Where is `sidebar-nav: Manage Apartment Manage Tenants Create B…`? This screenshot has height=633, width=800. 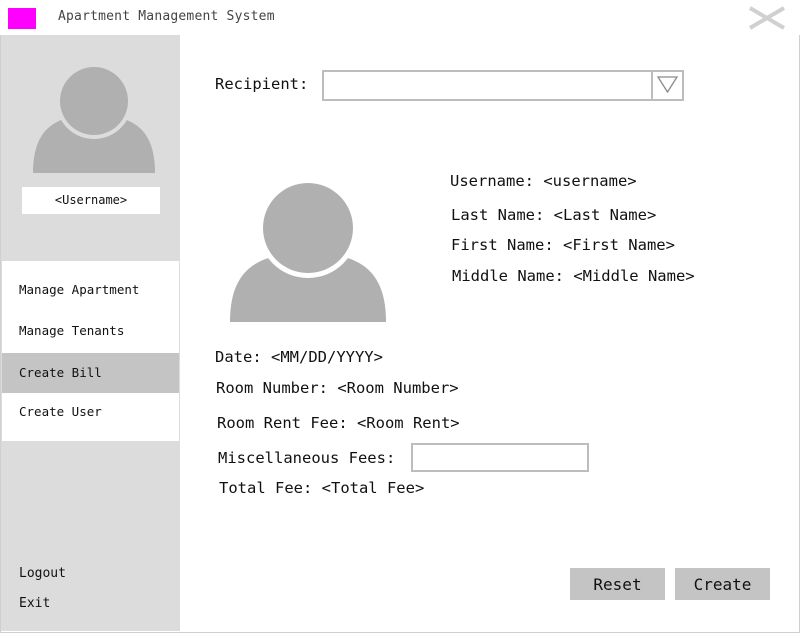
sidebar-nav: Manage Apartment Manage Tenants Create B… is located at coordinates (90, 351).